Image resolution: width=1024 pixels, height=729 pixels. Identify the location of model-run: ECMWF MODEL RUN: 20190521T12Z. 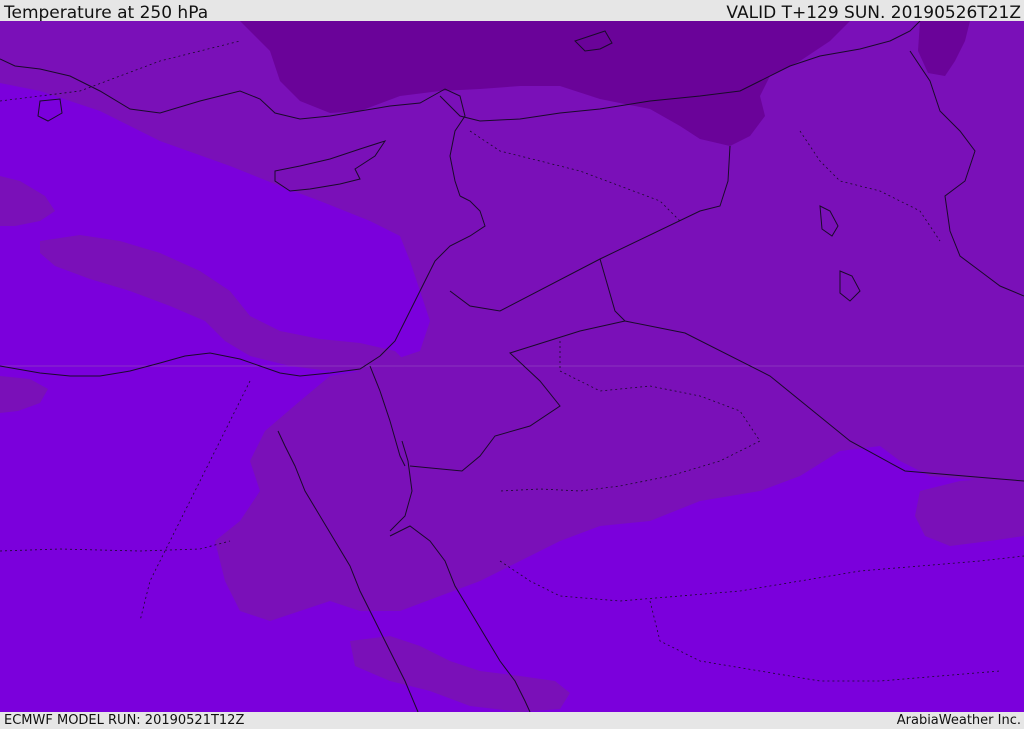
(124, 720).